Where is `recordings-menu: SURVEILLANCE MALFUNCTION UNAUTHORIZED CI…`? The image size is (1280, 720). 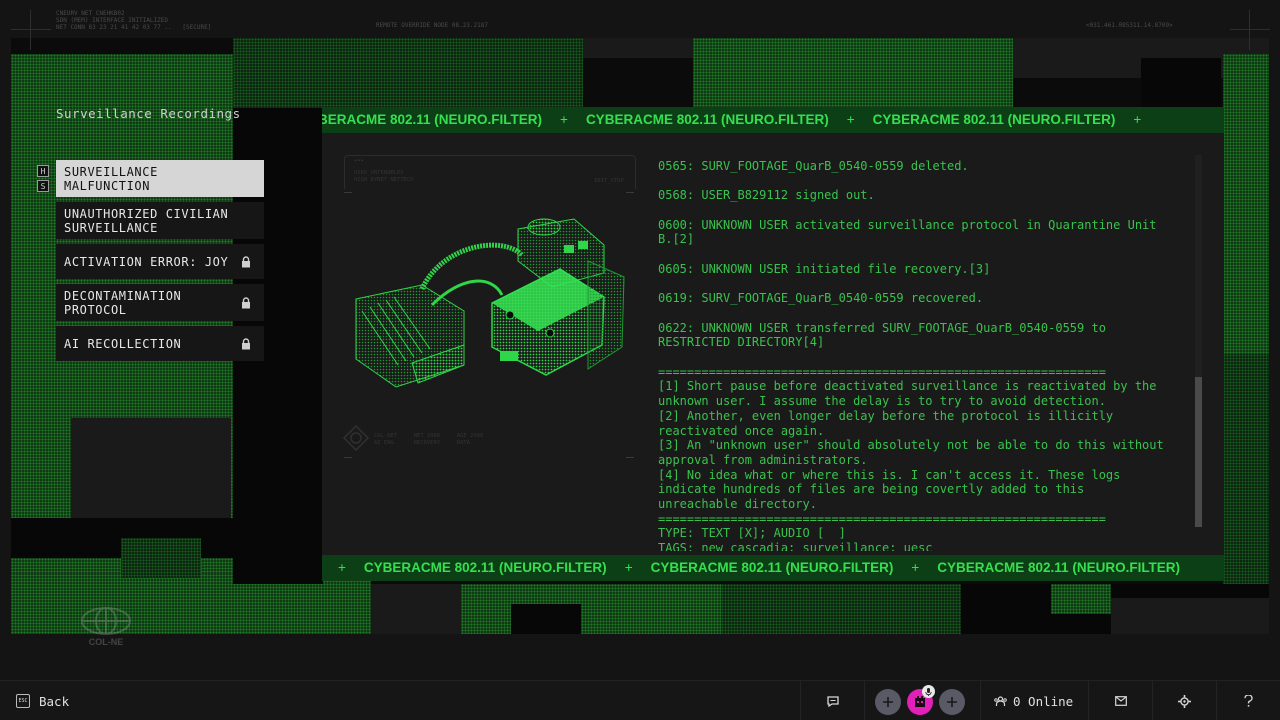
recordings-menu: SURVEILLANCE MALFUNCTION UNAUTHORIZED CI… is located at coordinates (160, 263).